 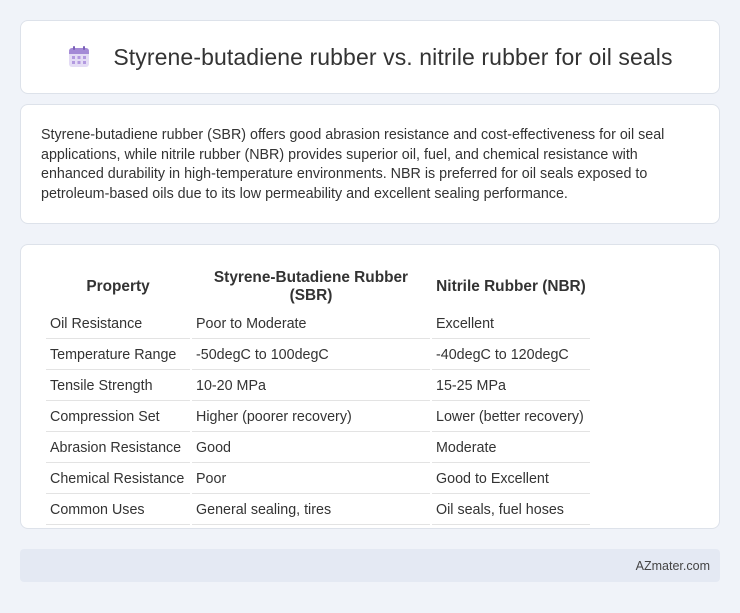 What do you see at coordinates (511, 324) in the screenshot?
I see `row-nbr-value: Excellent` at bounding box center [511, 324].